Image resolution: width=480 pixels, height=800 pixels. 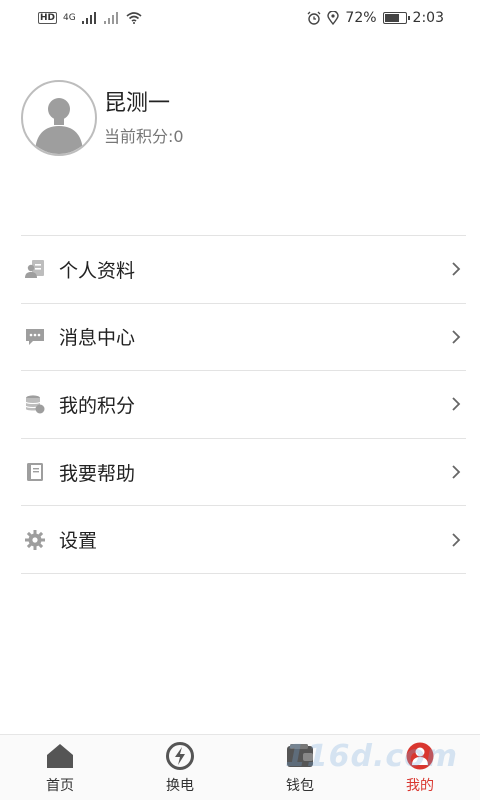 I want to click on status-bar-right: 72% 2:03, so click(x=375, y=18).